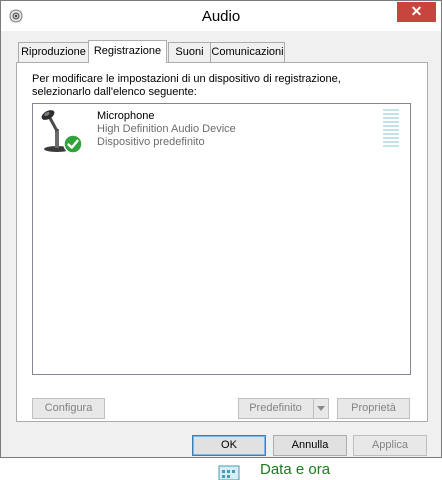 Image resolution: width=442 pixels, height=480 pixels. I want to click on tab-riproduzione: Riproduzione, so click(53, 52).